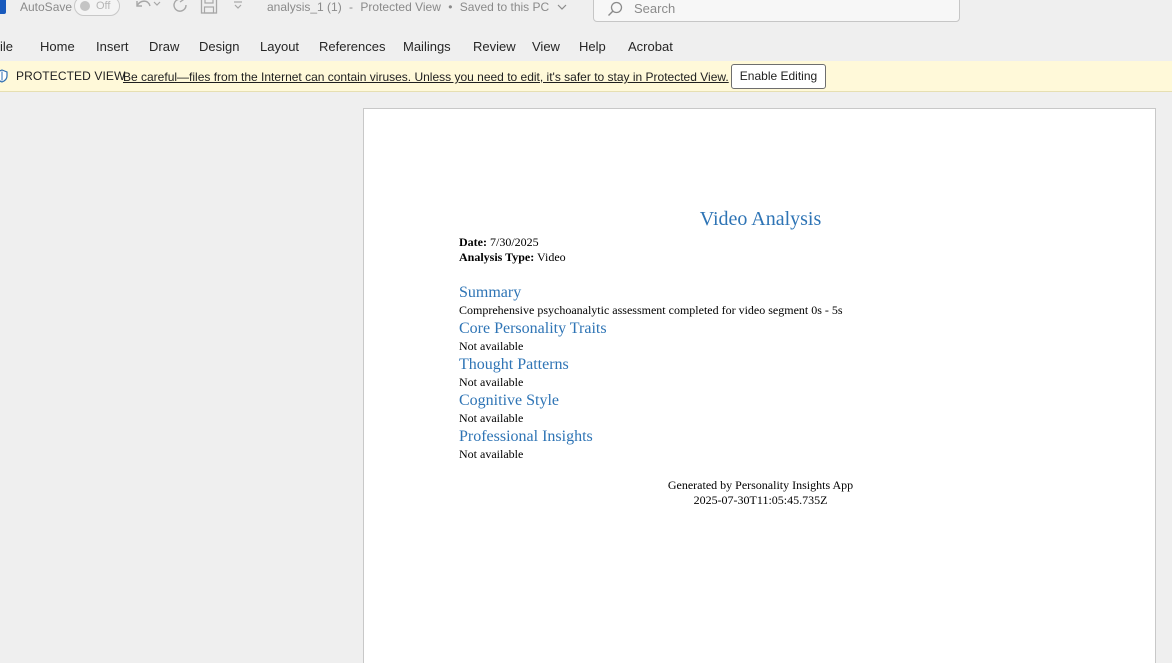 The width and height of the screenshot is (1172, 663). Describe the element at coordinates (164, 46) in the screenshot. I see `tab-draw: Draw` at that location.